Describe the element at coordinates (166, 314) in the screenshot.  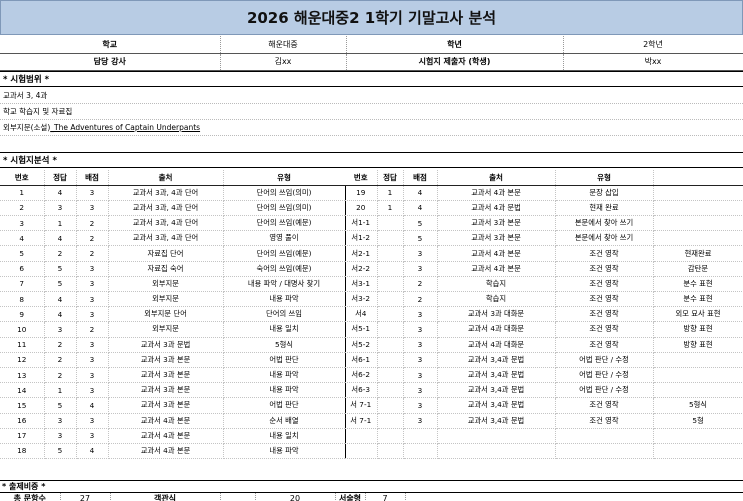
I see `table-cell: 외부지문 단어` at that location.